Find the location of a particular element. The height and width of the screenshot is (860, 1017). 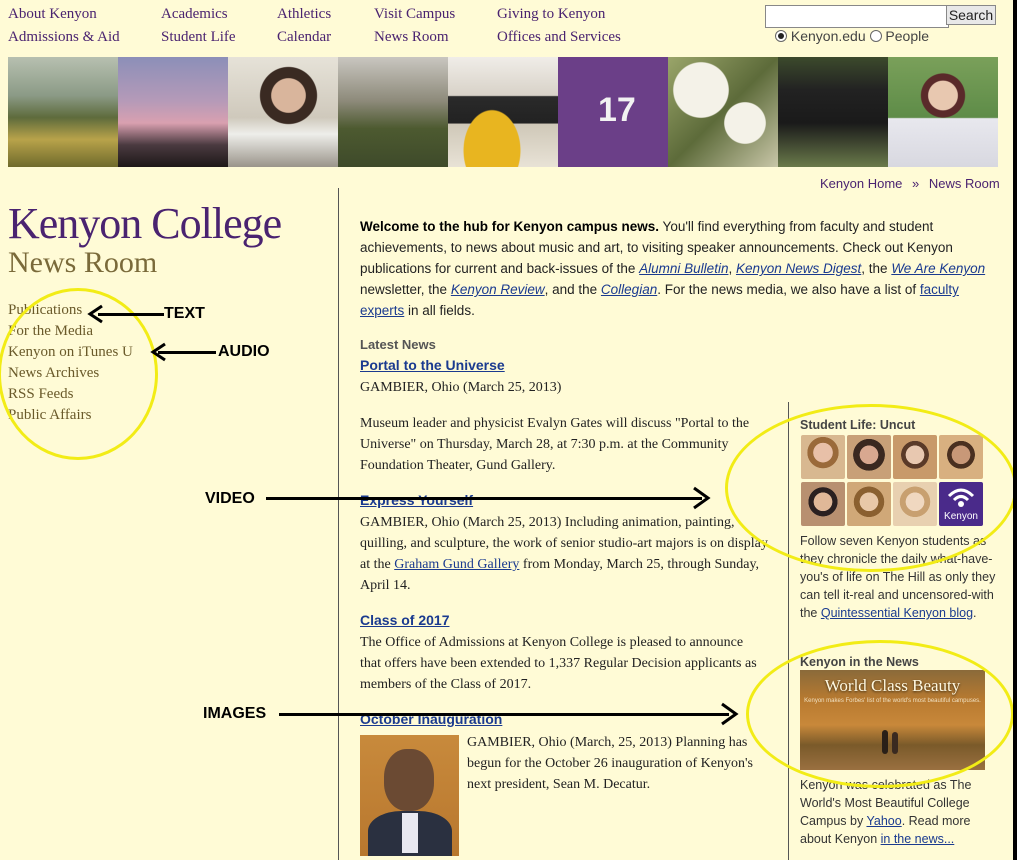

banner-photo-building is located at coordinates (63, 112).